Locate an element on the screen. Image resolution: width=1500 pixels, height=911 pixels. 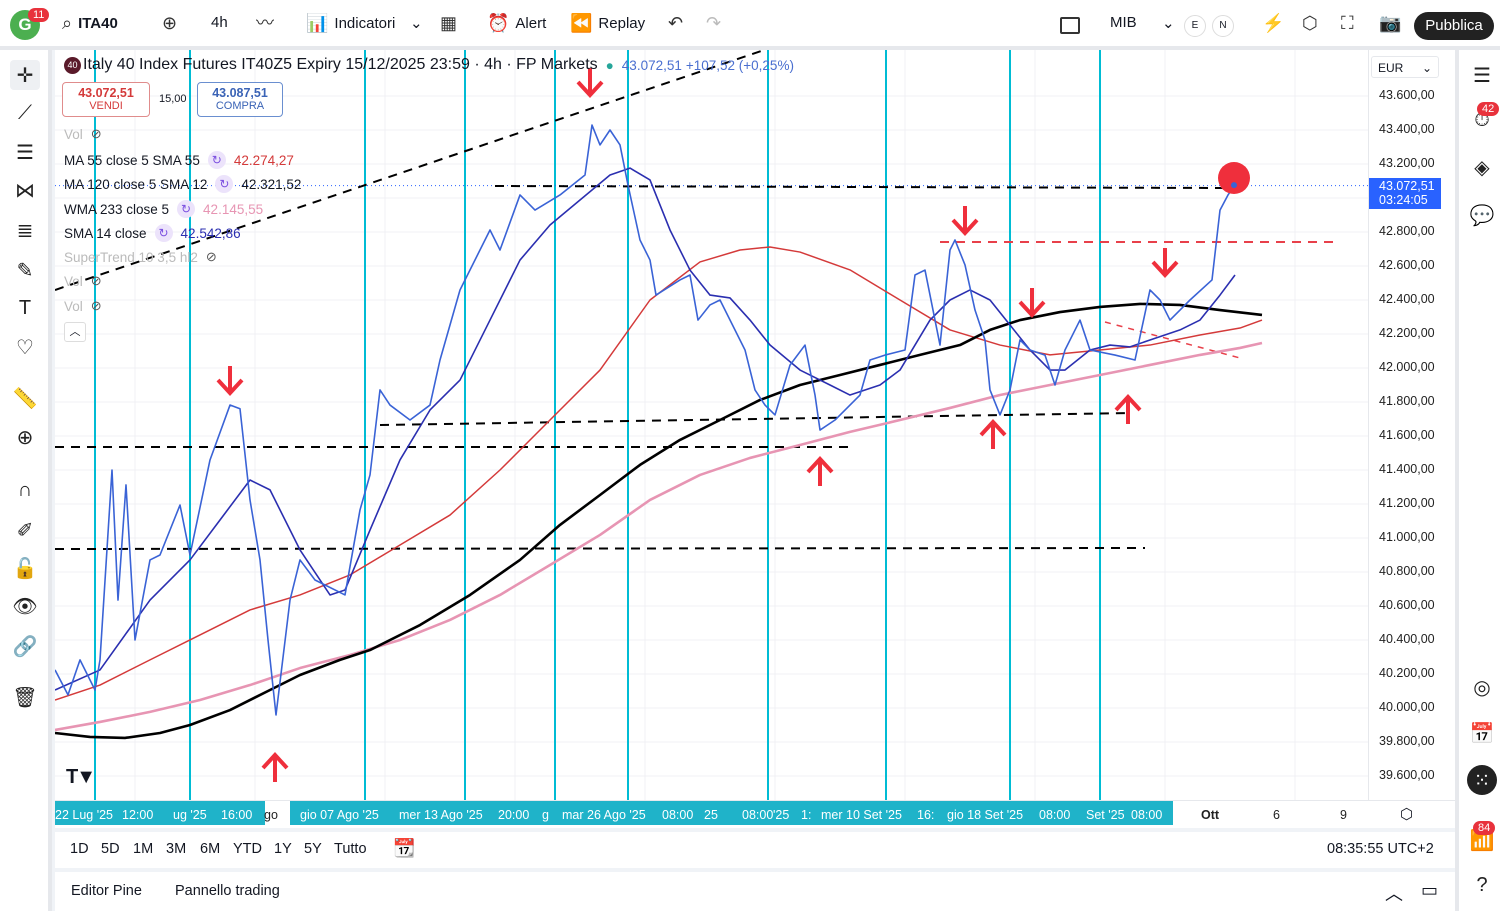
indicator-wma233: WMA 233 close 5 ↻ 42.145,55 is located at coordinates (163, 209).